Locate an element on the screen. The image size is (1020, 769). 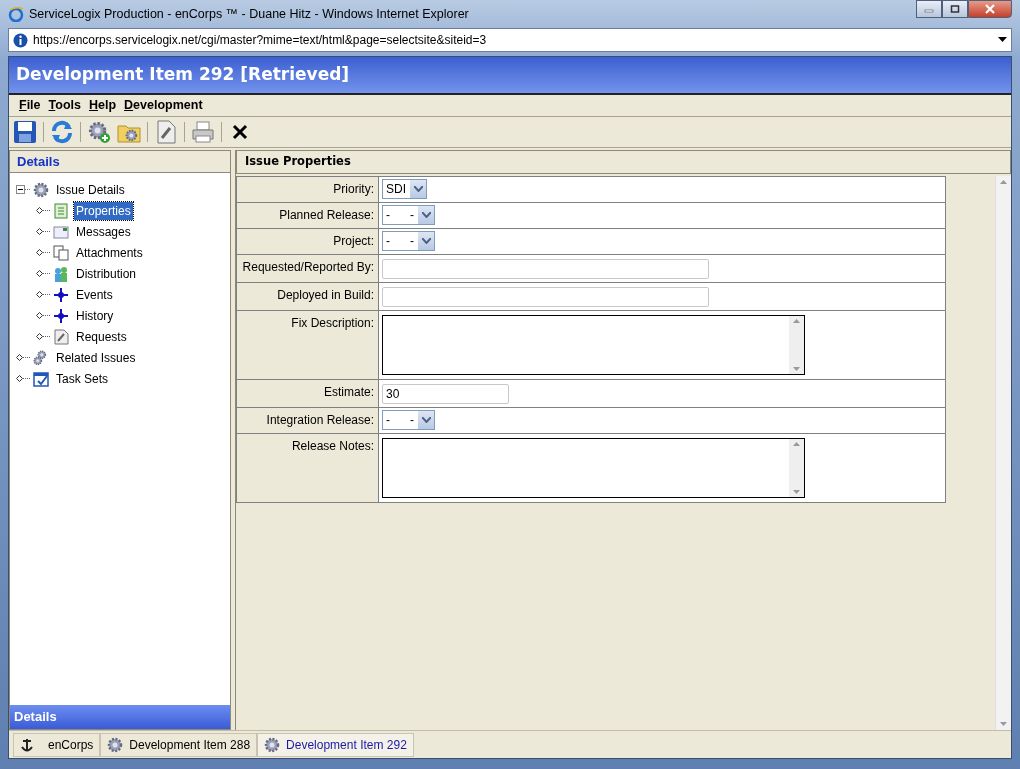
address-bar: https://encorps.servicelogix.net/cgi/master?mime=text/html&page=selectsite&siteid=3 is located at coordinates (510, 40).